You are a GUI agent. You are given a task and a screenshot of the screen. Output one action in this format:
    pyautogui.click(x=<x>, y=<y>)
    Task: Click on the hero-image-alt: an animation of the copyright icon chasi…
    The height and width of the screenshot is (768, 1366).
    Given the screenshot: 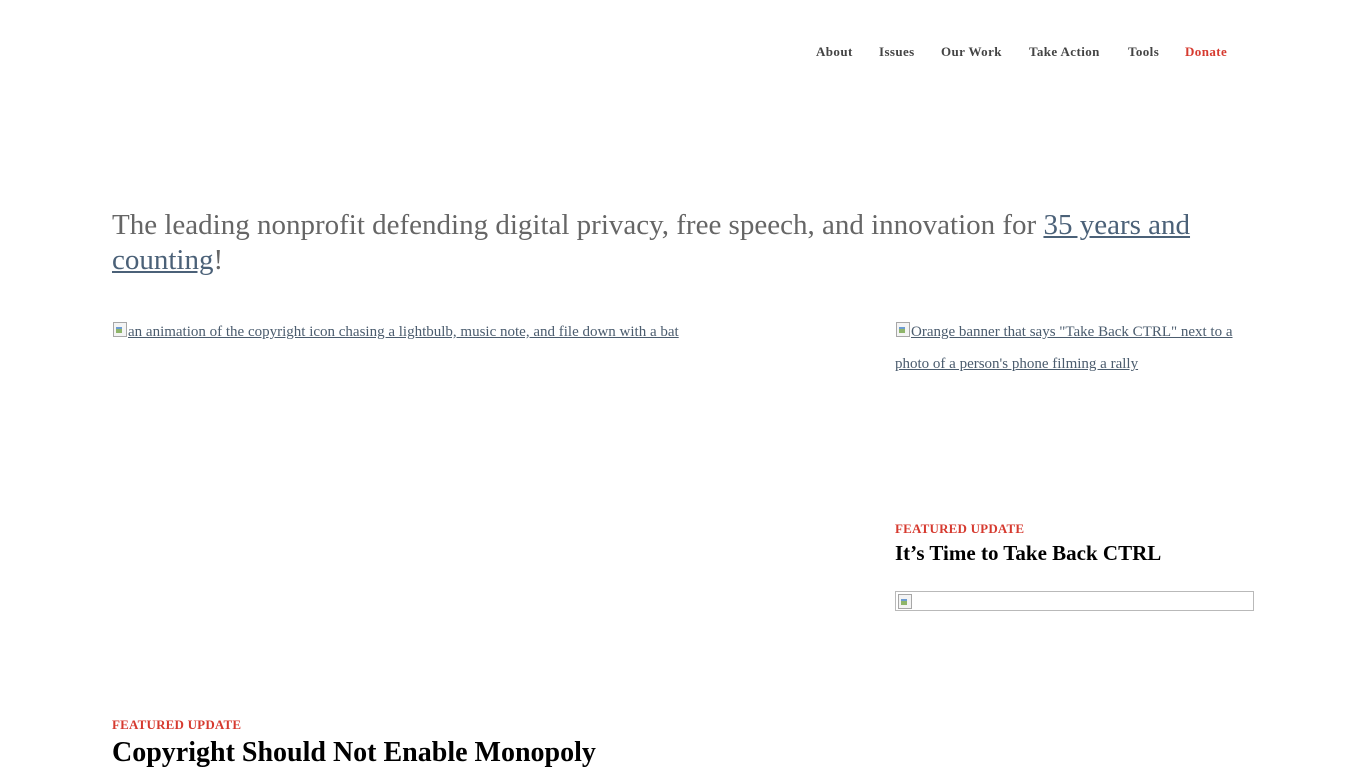 What is the action you would take?
    pyautogui.click(x=403, y=332)
    